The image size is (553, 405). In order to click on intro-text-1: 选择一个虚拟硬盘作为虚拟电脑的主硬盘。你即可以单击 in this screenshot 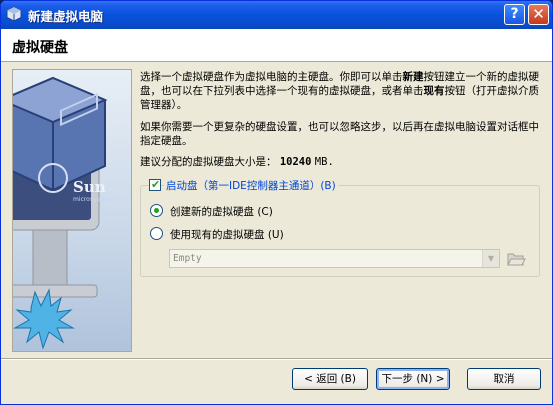, I will do `click(271, 77)`.